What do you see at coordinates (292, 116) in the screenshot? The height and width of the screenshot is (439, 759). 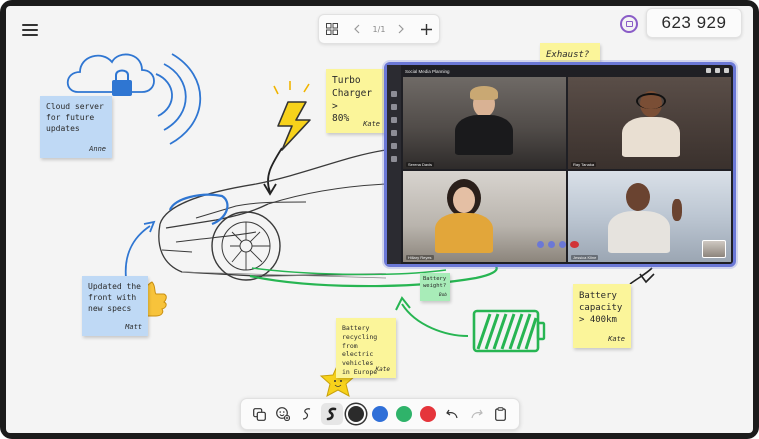 I see `lightning-icon` at bounding box center [292, 116].